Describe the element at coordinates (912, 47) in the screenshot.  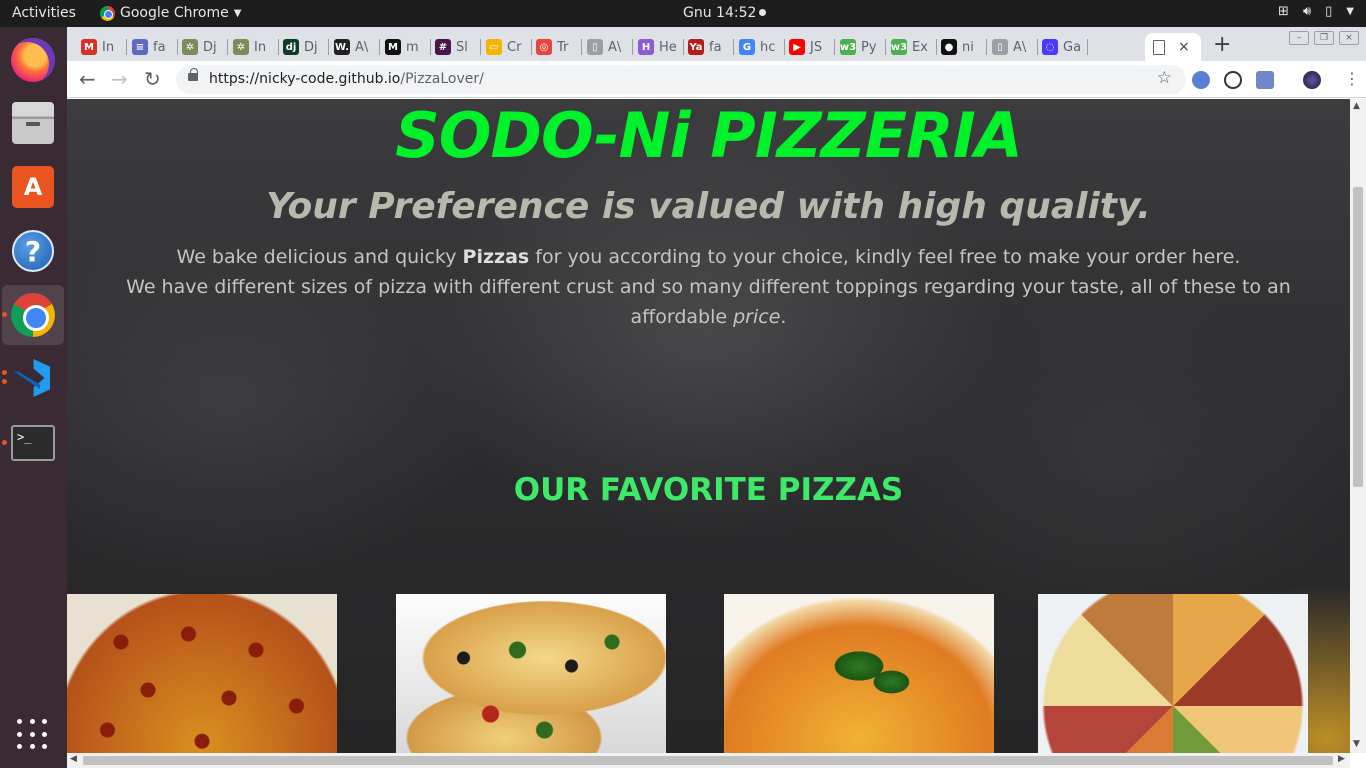
I see `tab-16: w3 Ex` at that location.